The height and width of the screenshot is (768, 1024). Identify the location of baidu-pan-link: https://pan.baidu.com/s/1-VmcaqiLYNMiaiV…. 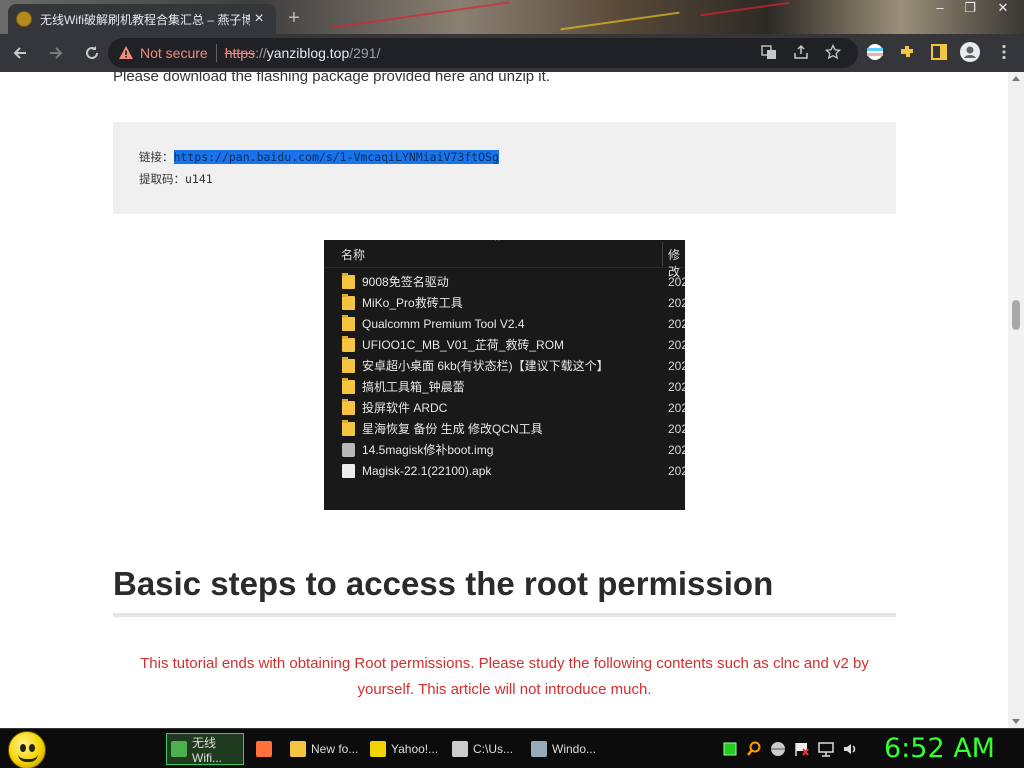
(336, 157).